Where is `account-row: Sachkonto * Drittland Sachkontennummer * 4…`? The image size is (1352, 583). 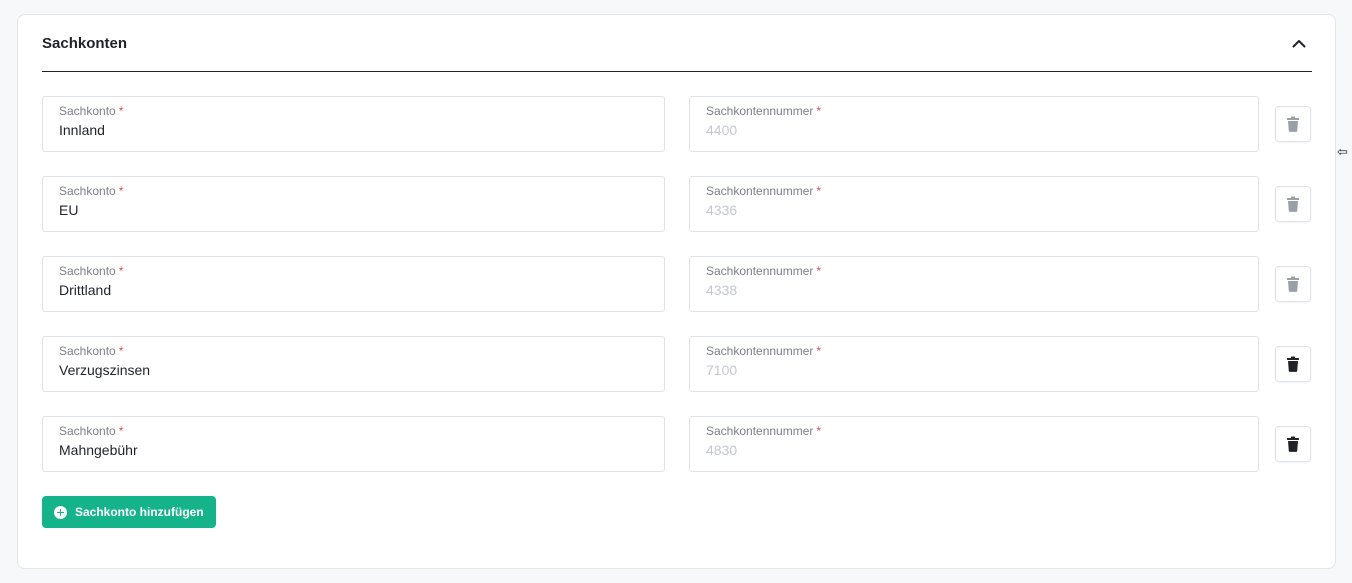 account-row: Sachkonto * Drittland Sachkontennummer * 4… is located at coordinates (677, 284).